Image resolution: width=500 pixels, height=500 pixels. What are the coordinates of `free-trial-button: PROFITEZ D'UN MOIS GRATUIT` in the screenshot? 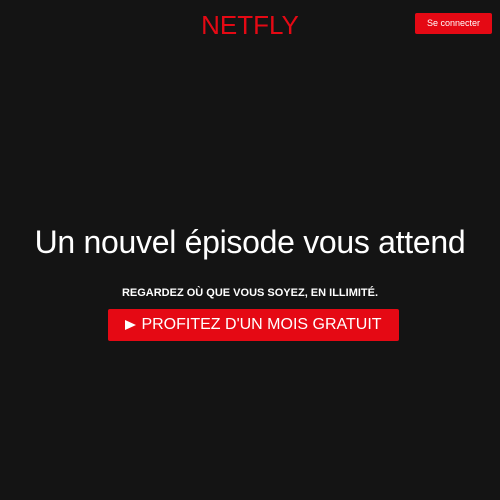 It's located at (253, 325).